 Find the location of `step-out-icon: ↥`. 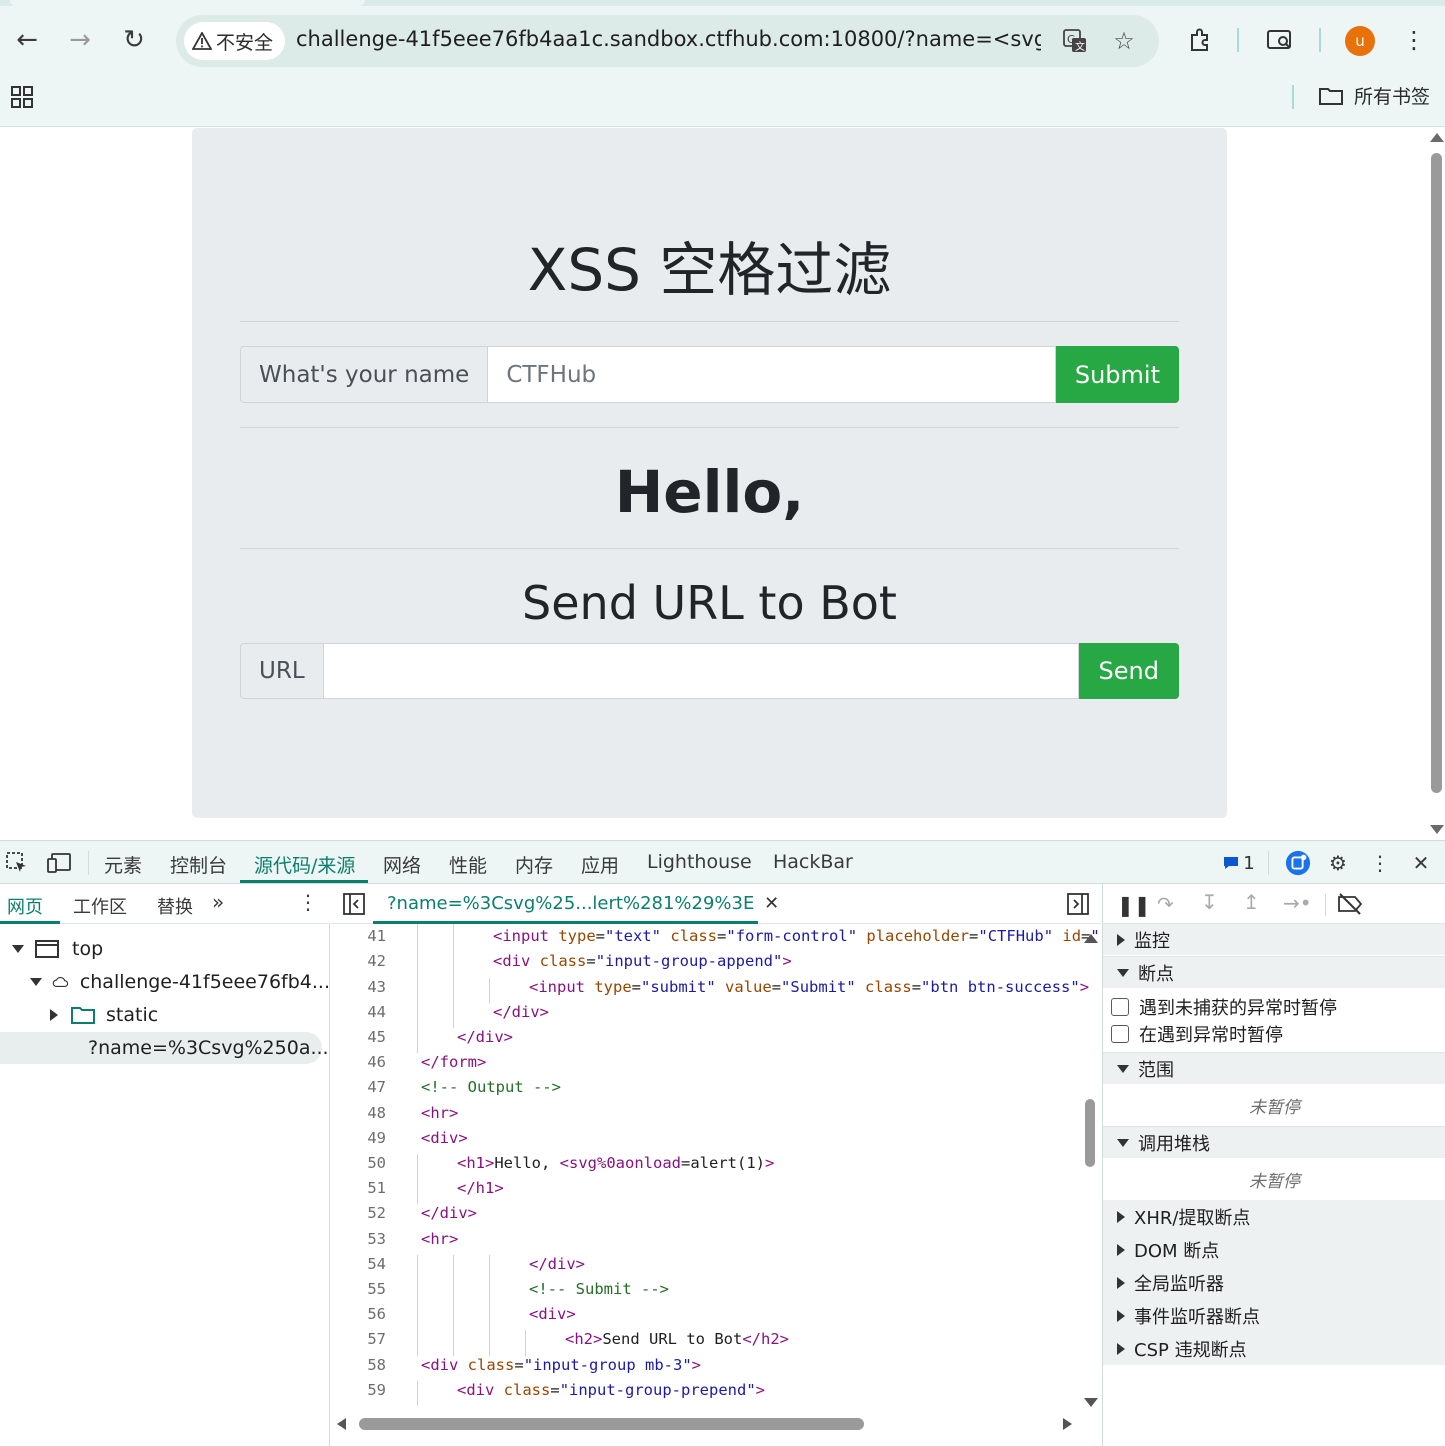

step-out-icon: ↥ is located at coordinates (1251, 902).